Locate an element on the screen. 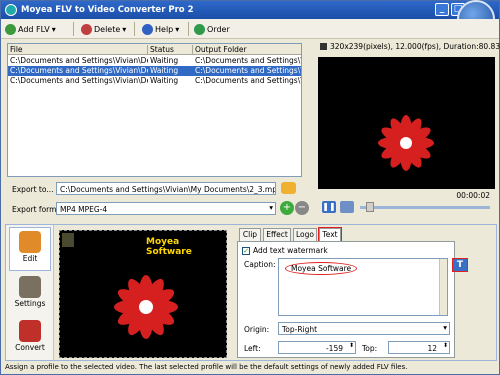 The width and height of the screenshot is (500, 375). column-file: File is located at coordinates (78, 50).